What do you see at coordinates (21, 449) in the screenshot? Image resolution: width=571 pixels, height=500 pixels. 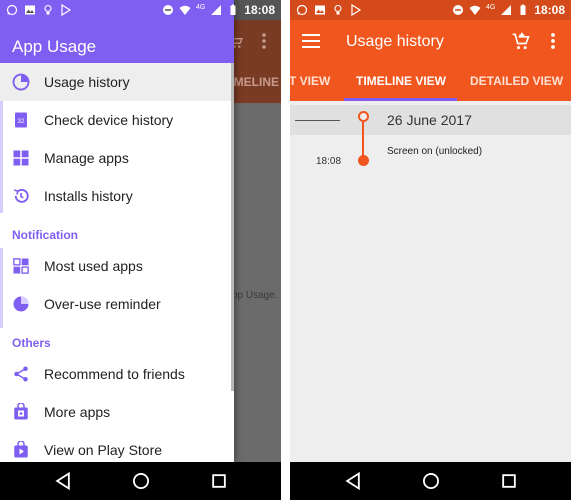 I see `play-store-icon` at bounding box center [21, 449].